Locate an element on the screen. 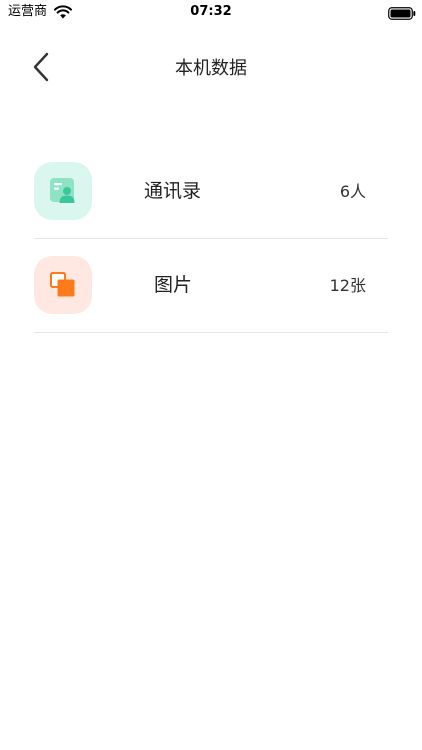 This screenshot has width=422, height=750. list-item-photos: 图片 12张 is located at coordinates (211, 286).